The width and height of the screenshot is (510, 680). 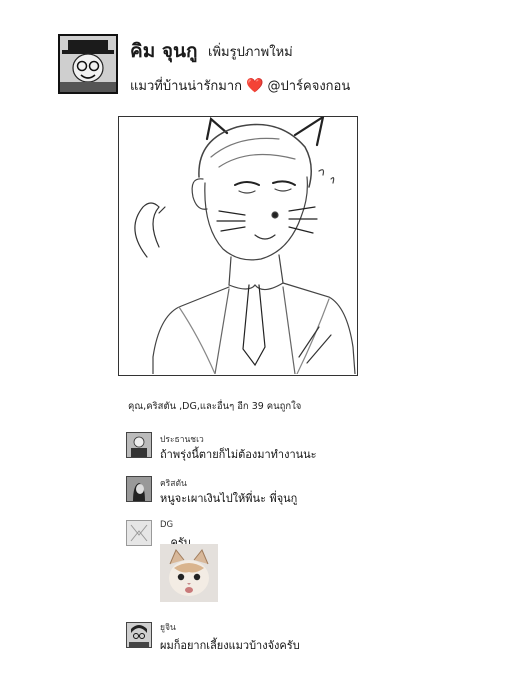 I want to click on comment-text: ถ้าพรุ่งนี้ตายก็ไม่ต้องมาทำงานนะ, so click(x=238, y=454).